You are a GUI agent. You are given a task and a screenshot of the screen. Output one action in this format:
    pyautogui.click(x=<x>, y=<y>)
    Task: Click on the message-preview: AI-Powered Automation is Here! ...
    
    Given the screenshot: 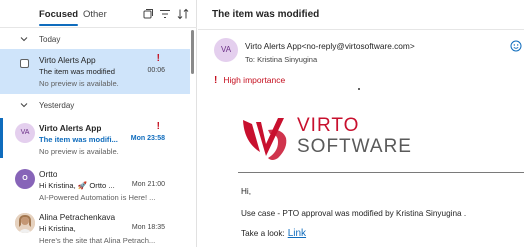 What is the action you would take?
    pyautogui.click(x=97, y=197)
    